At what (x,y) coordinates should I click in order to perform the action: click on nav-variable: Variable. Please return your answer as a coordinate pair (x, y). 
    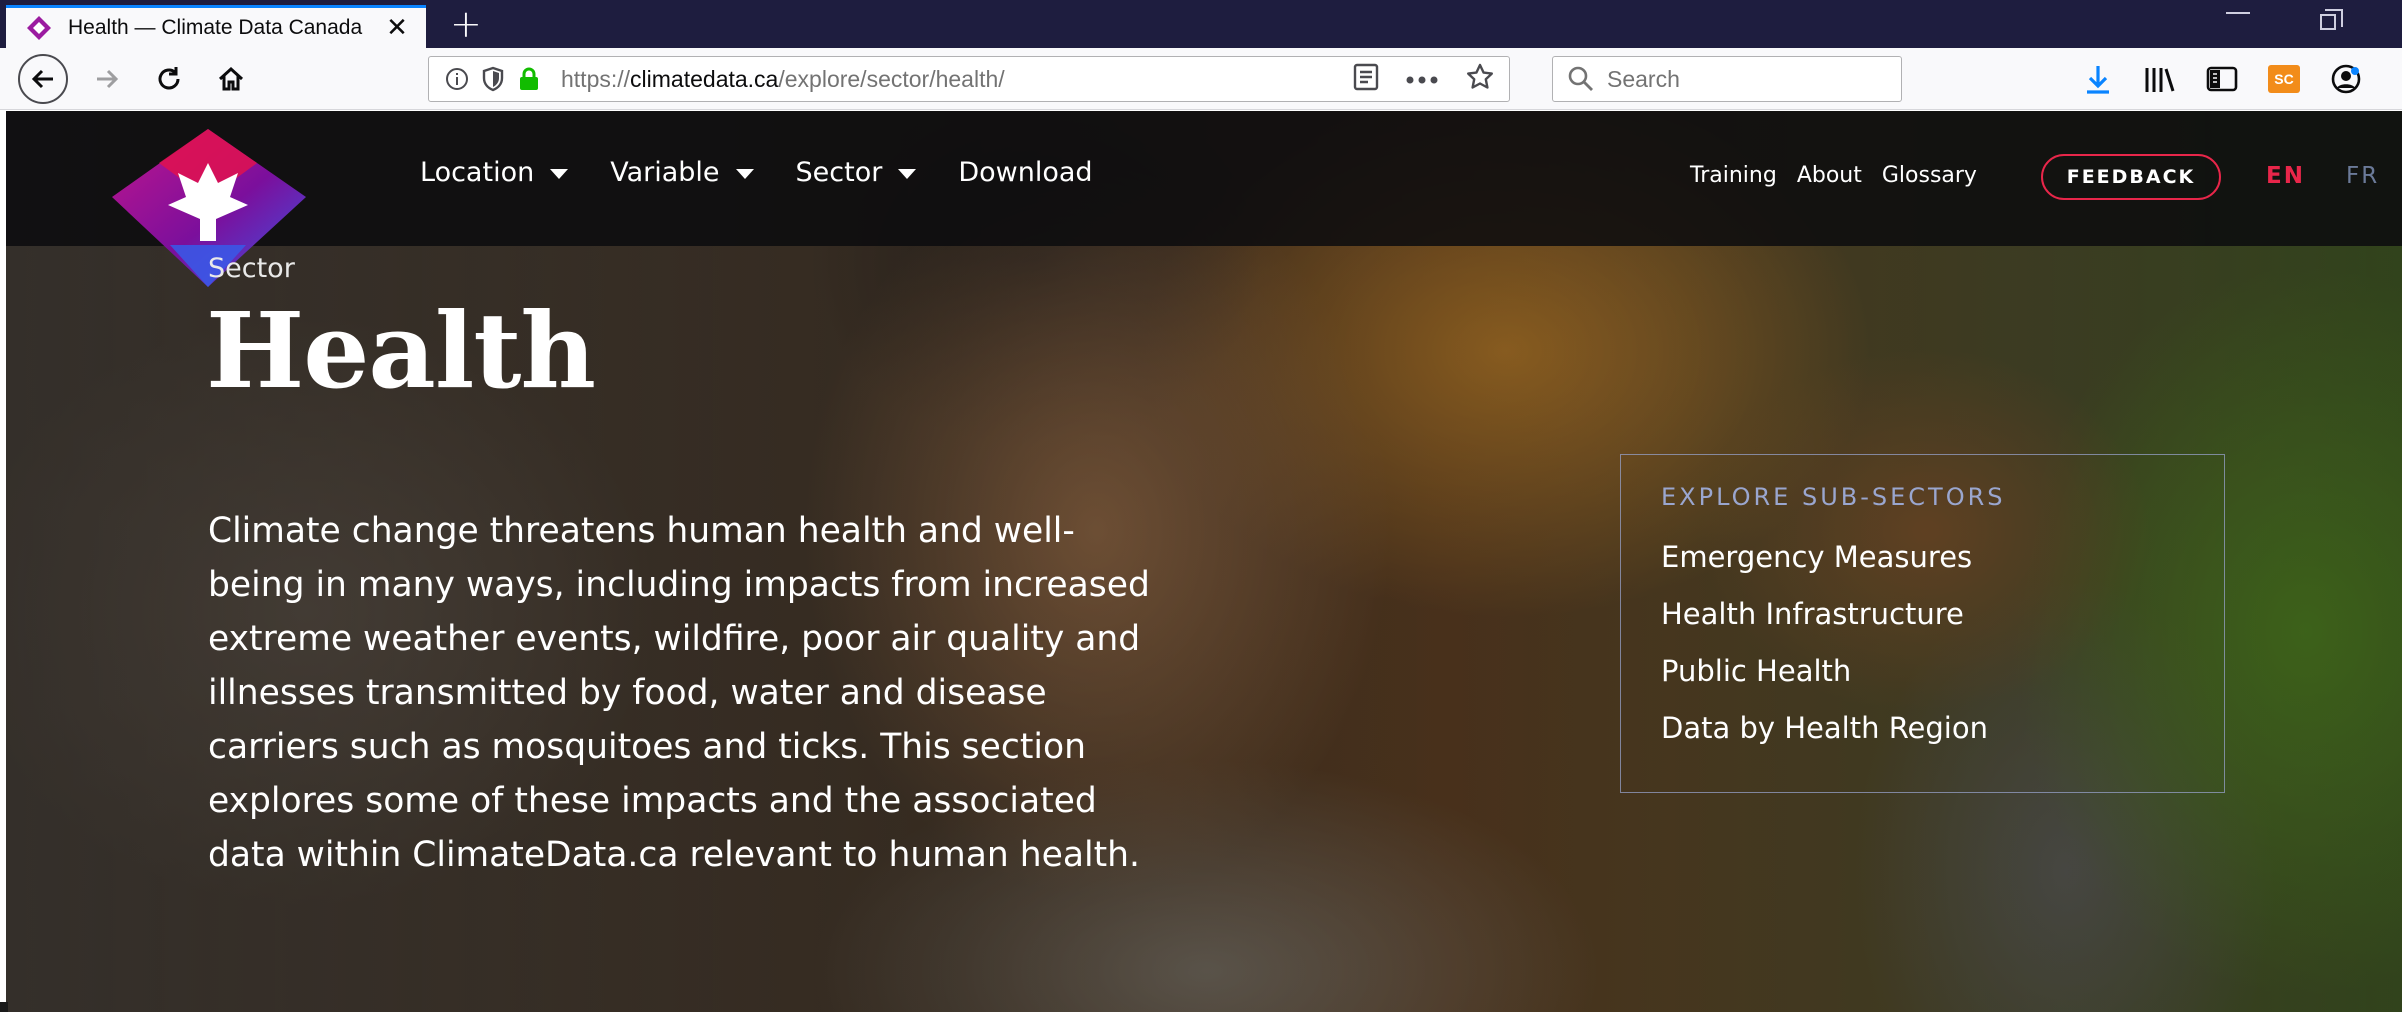
    Looking at the image, I should click on (682, 172).